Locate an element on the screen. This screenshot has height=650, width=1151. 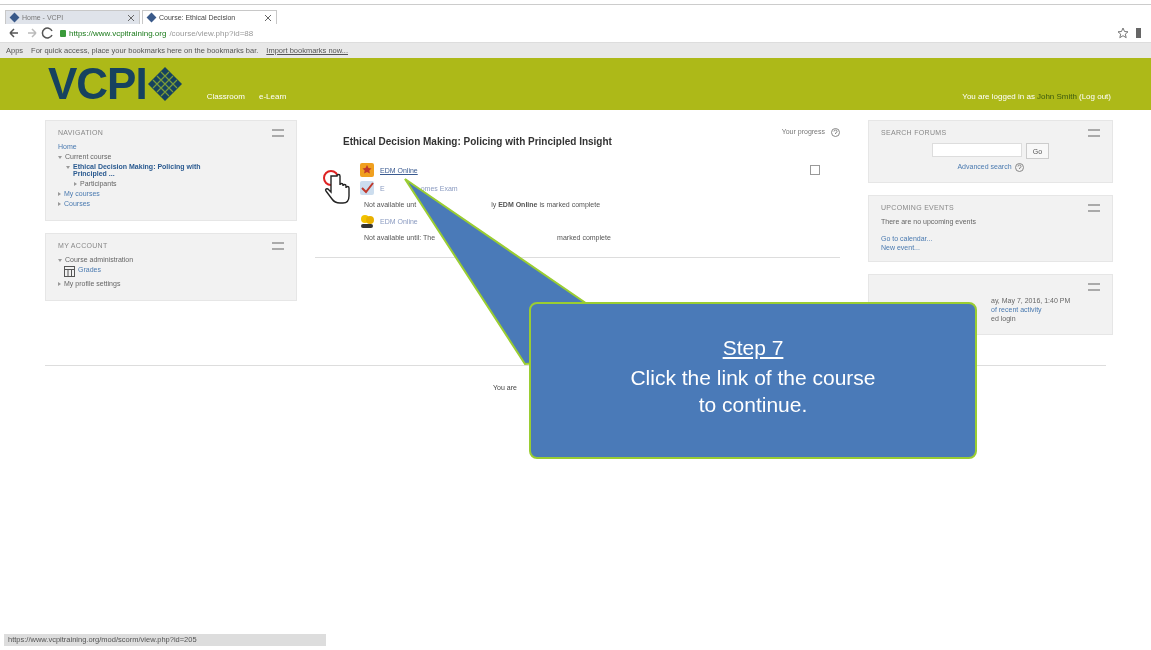
hand-cursor-icon is located at coordinates (338, 188).